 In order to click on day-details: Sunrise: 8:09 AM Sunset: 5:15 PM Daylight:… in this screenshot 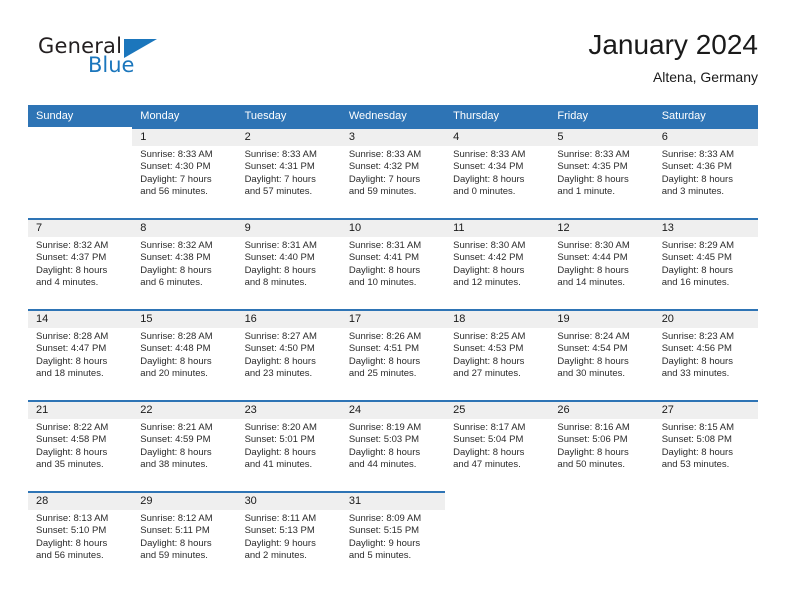, I will do `click(393, 536)`.